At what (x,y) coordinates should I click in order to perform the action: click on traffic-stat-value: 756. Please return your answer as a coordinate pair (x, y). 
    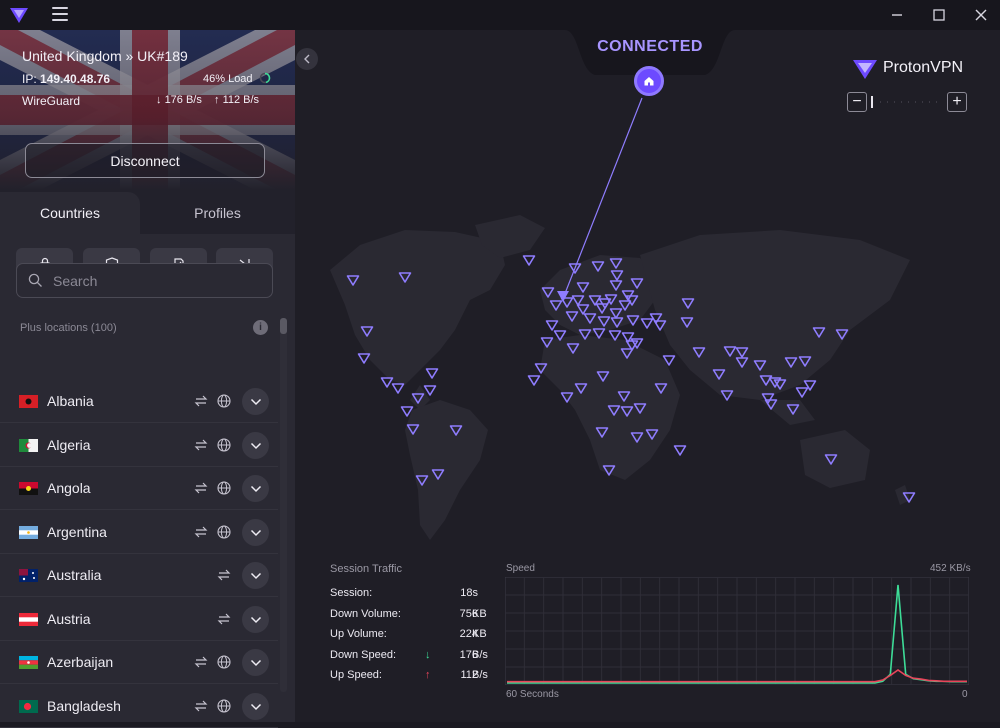
    Looking at the image, I should click on (468, 614).